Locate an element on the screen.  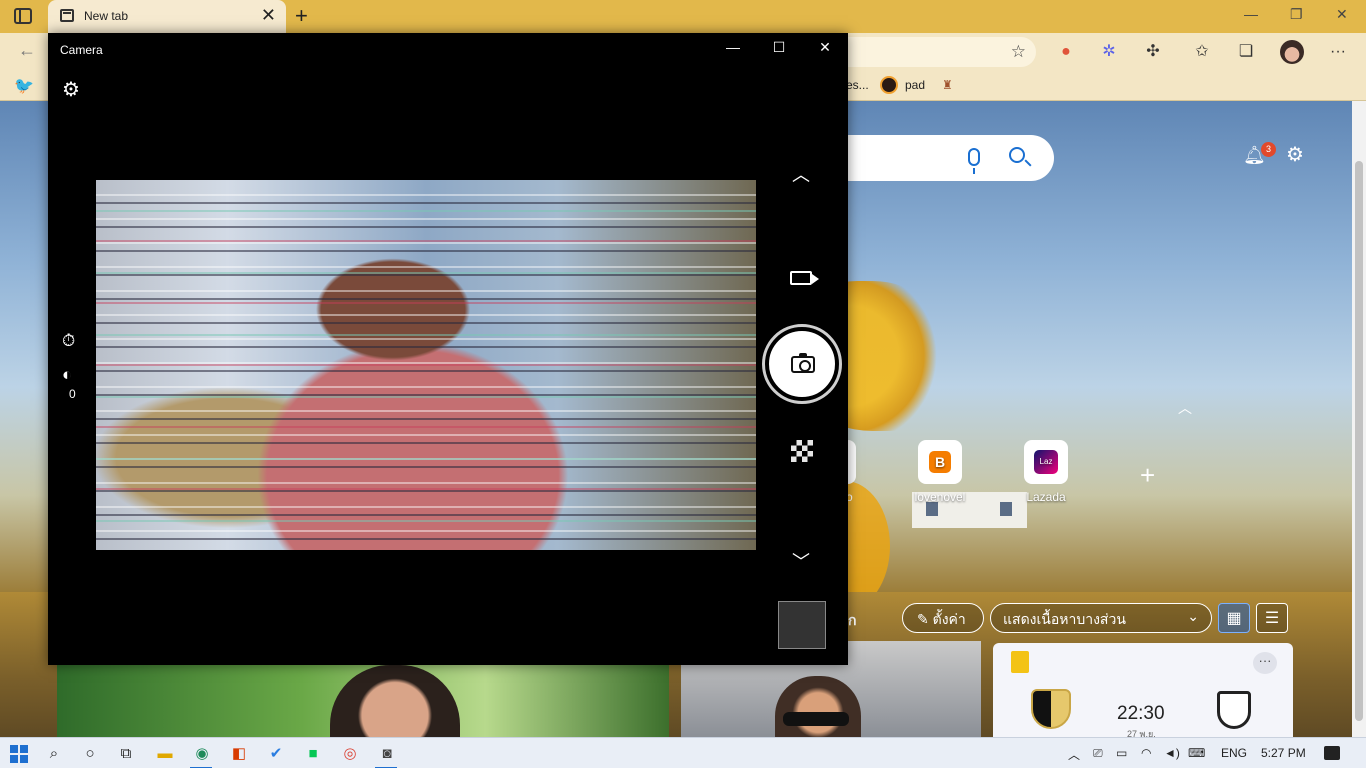
add-favorite-icon: ☆ is located at coordinates (1018, 52).